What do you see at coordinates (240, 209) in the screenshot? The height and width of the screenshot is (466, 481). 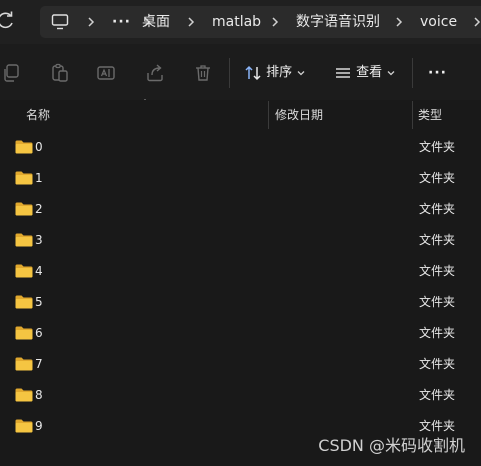 I see `file-row: 2 文件夹` at bounding box center [240, 209].